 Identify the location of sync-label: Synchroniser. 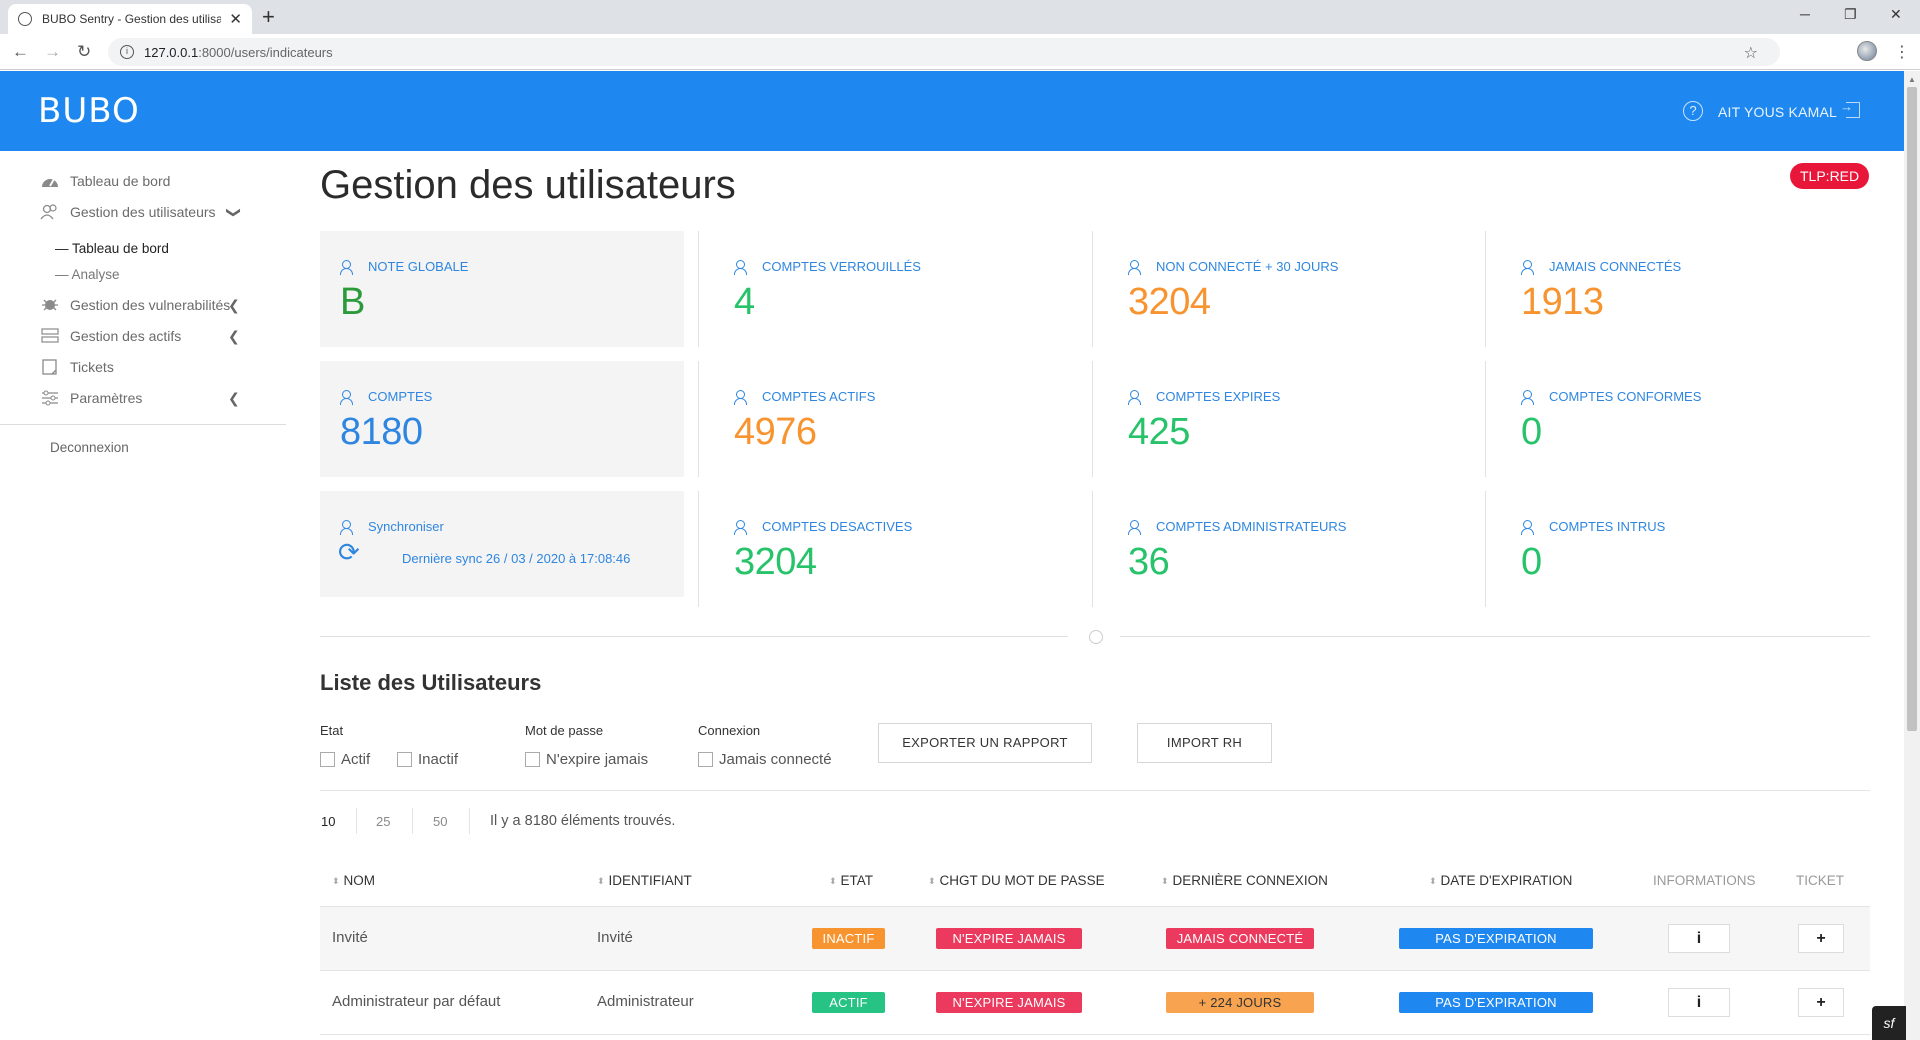
(406, 526).